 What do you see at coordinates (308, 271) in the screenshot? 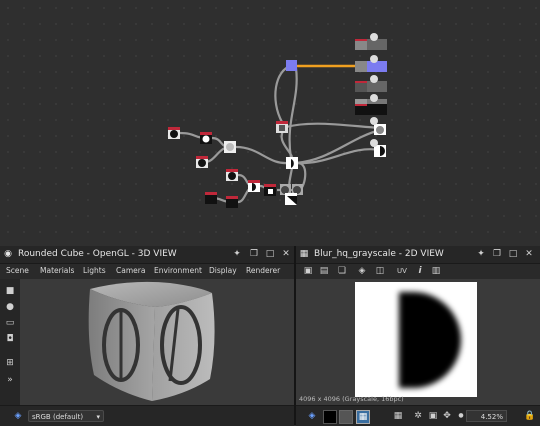
I see `image-icon: ▣` at bounding box center [308, 271].